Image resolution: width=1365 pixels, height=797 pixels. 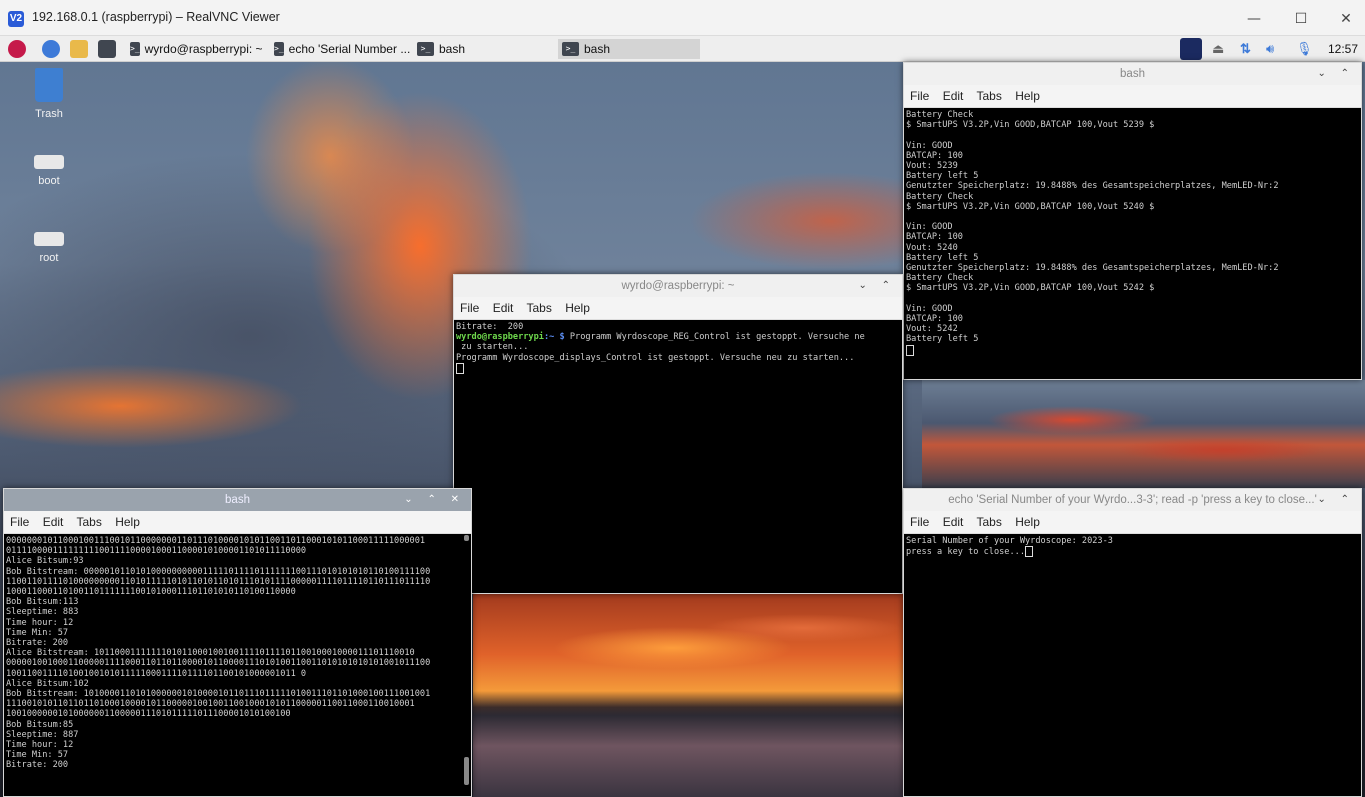 I want to click on maximize-button: ☐, so click(x=1301, y=19).